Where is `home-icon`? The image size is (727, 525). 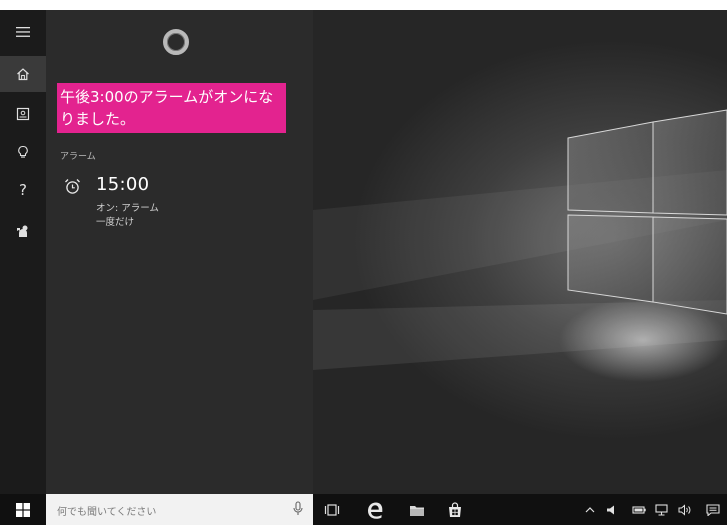 home-icon is located at coordinates (23, 74).